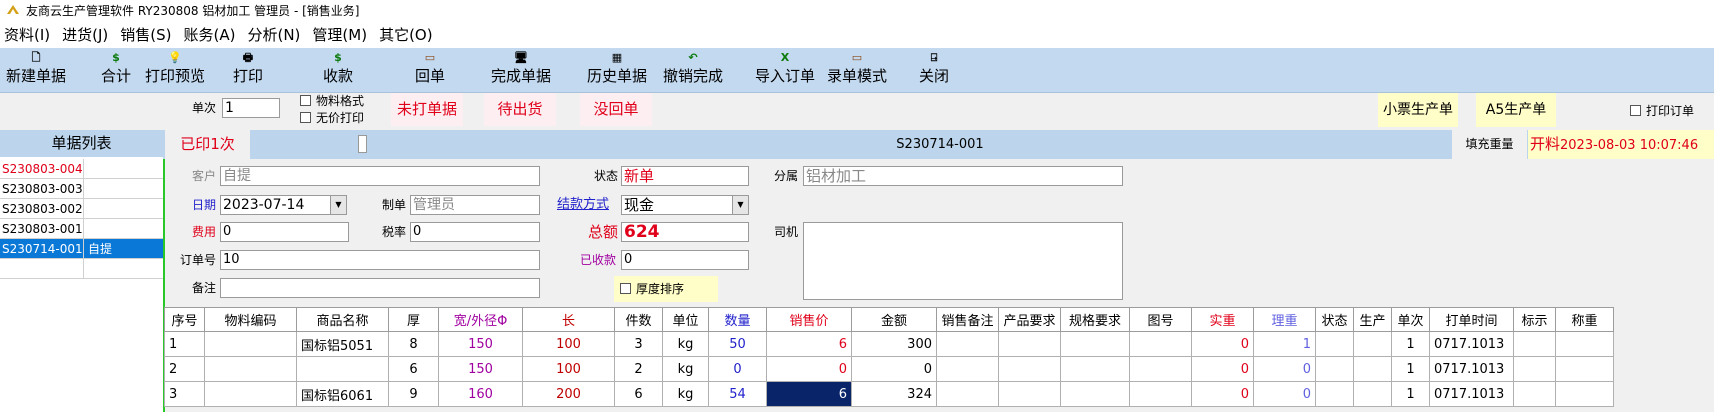 The image size is (1714, 412). What do you see at coordinates (480, 319) in the screenshot?
I see `col-header: 宽/外径Φ` at bounding box center [480, 319].